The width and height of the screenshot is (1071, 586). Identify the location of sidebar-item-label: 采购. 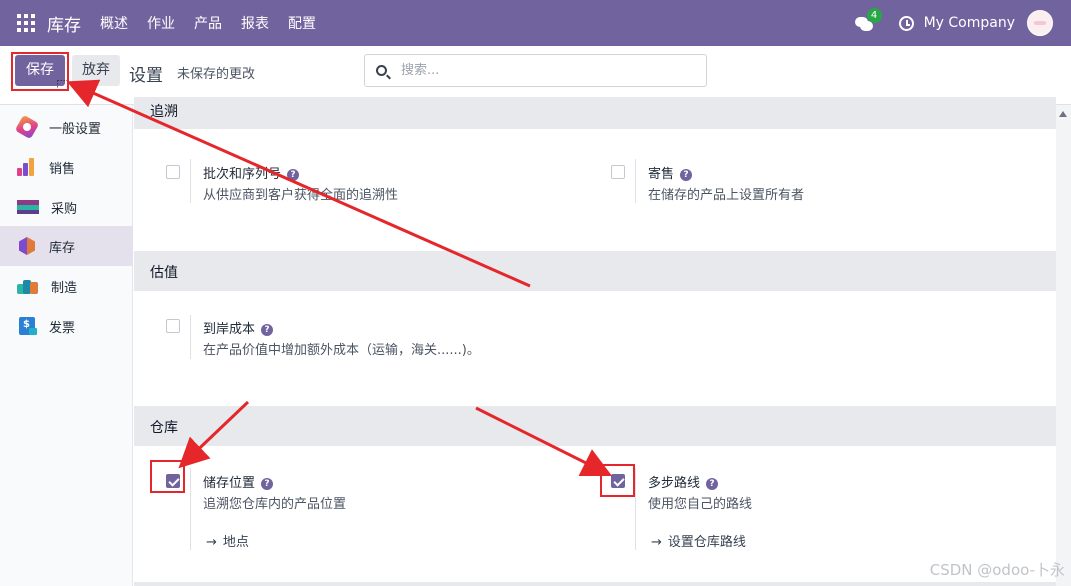
(64, 209).